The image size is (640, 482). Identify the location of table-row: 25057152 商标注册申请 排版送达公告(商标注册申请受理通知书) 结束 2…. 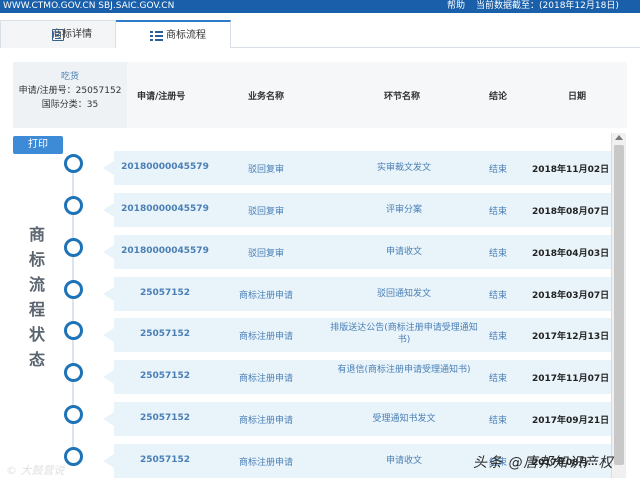
(362, 335).